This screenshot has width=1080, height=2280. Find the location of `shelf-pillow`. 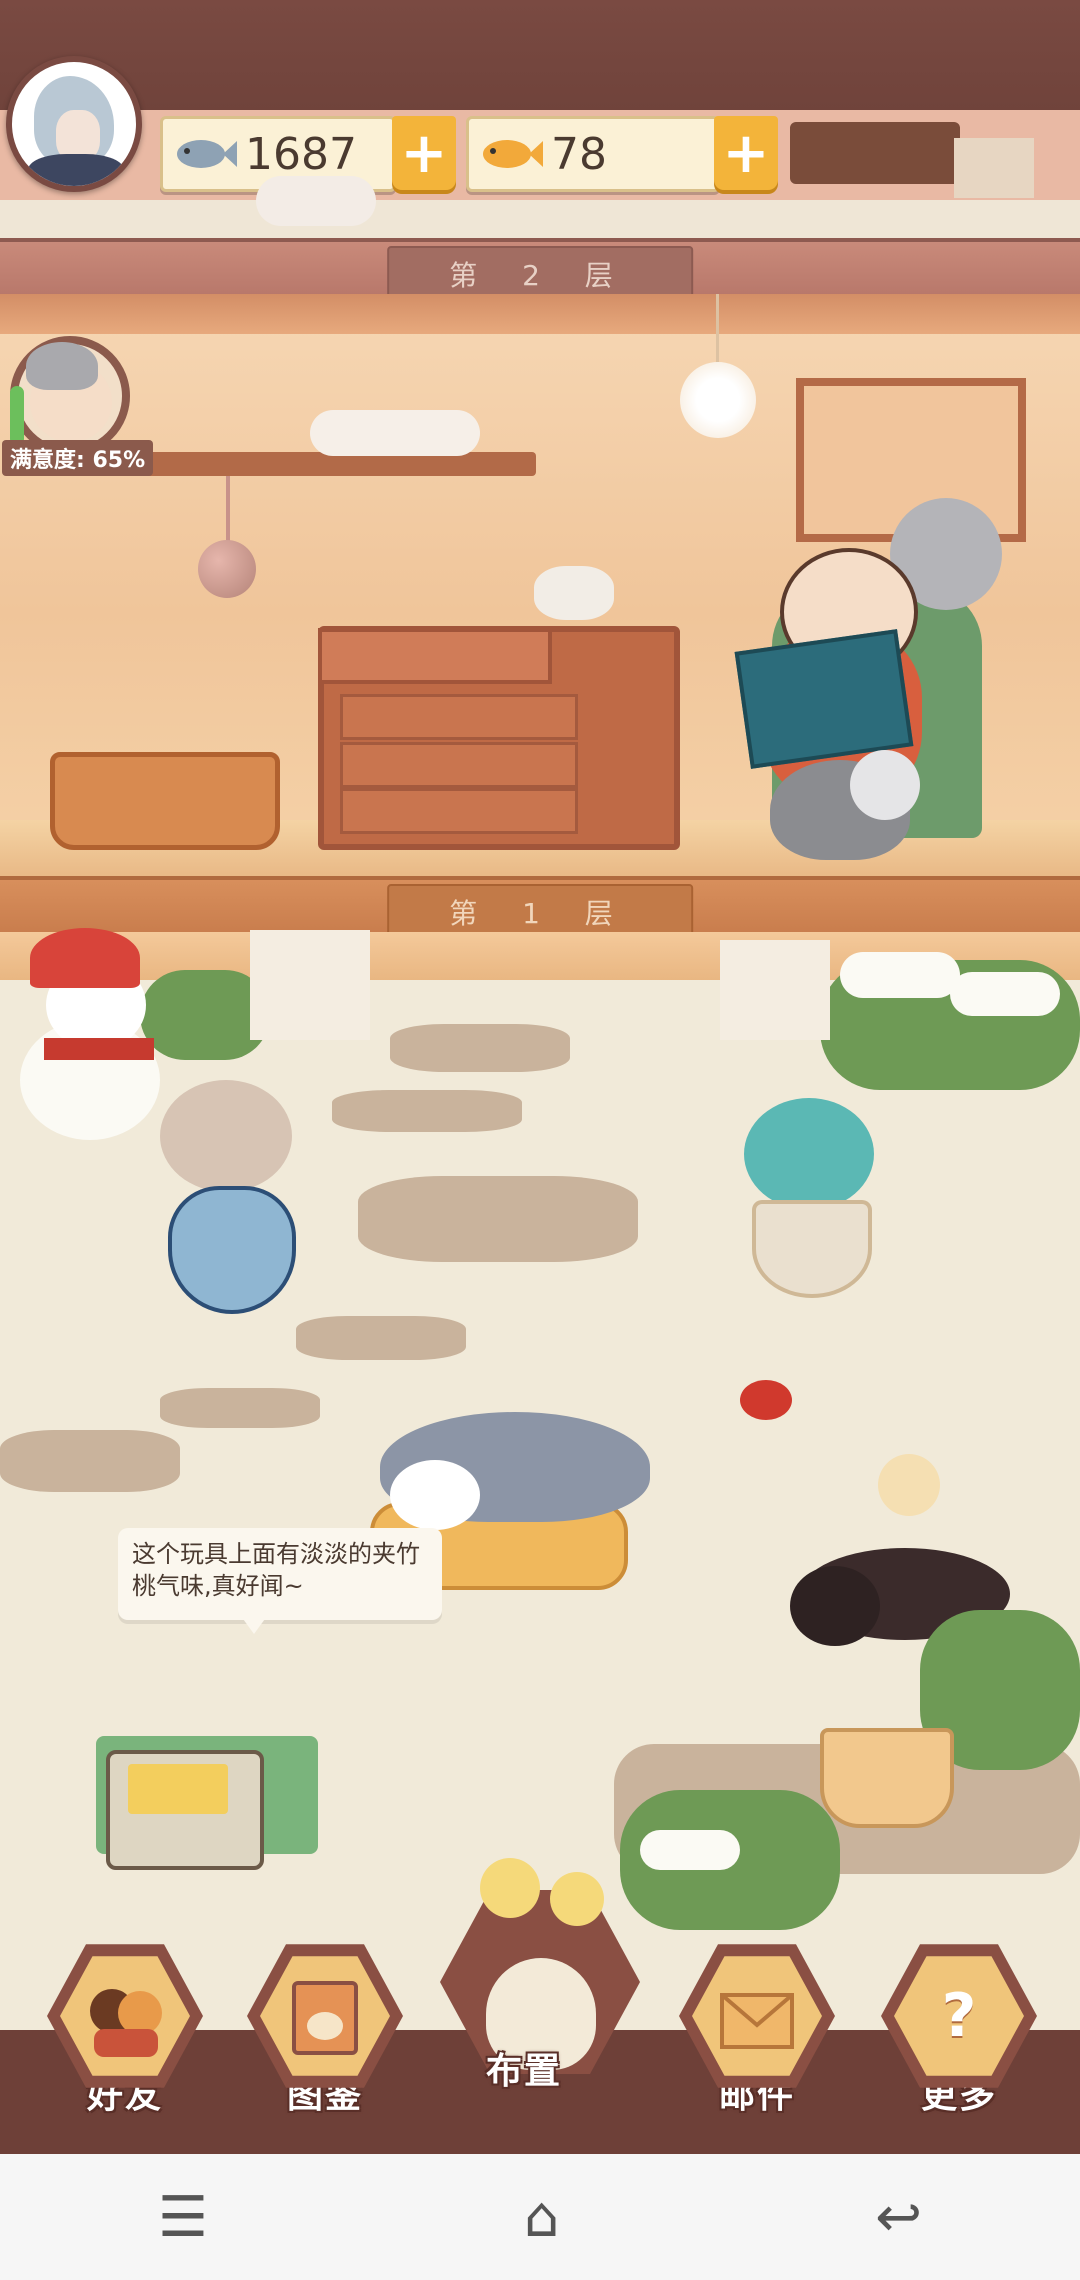

shelf-pillow is located at coordinates (395, 433).